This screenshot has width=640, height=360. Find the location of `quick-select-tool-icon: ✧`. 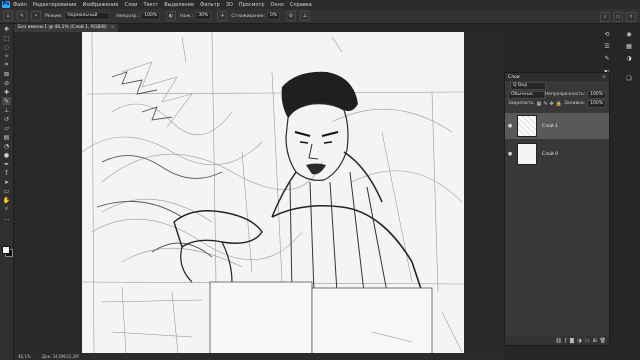

quick-select-tool-icon: ✧ is located at coordinates (6, 56).